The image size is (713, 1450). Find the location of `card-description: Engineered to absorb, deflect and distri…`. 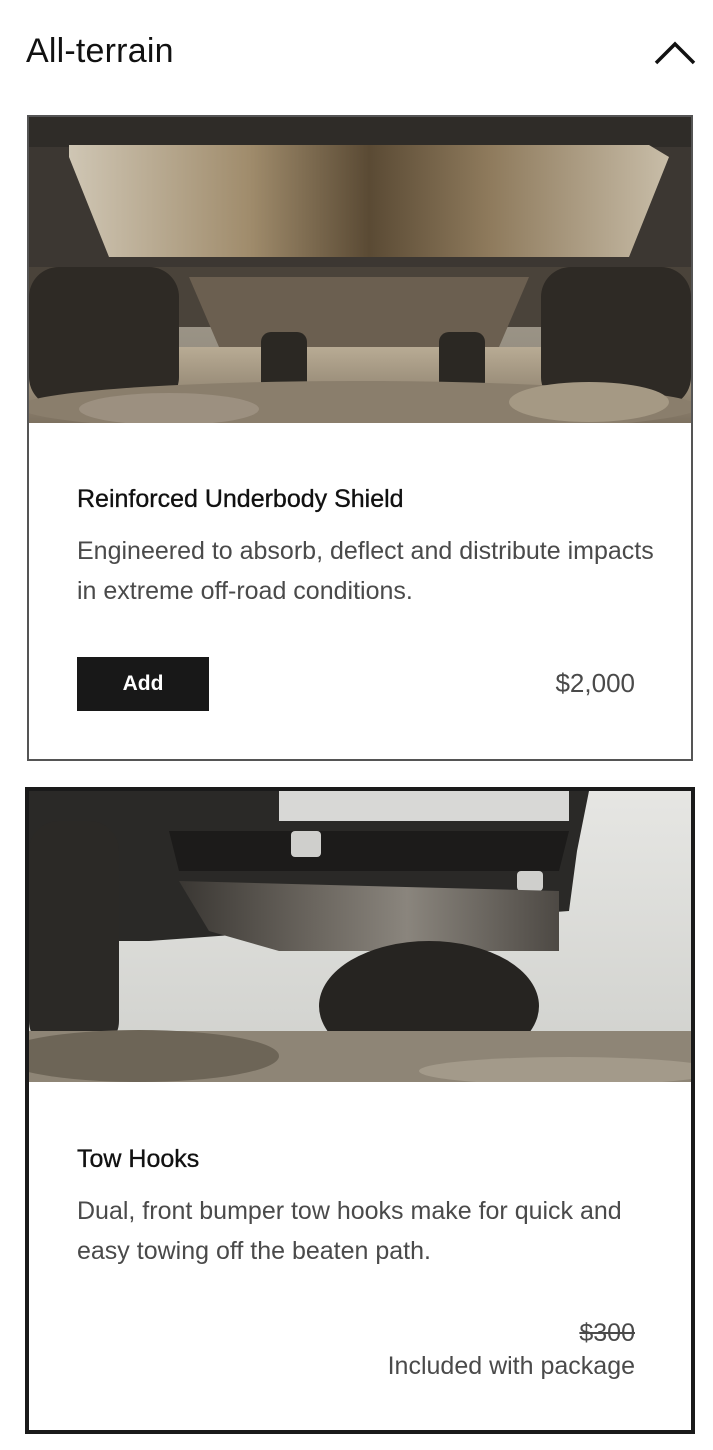

card-description: Engineered to absorb, deflect and distri… is located at coordinates (365, 571).